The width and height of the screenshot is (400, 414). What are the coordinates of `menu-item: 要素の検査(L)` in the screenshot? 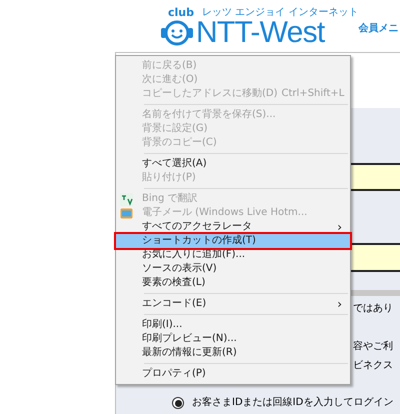 It's located at (233, 283).